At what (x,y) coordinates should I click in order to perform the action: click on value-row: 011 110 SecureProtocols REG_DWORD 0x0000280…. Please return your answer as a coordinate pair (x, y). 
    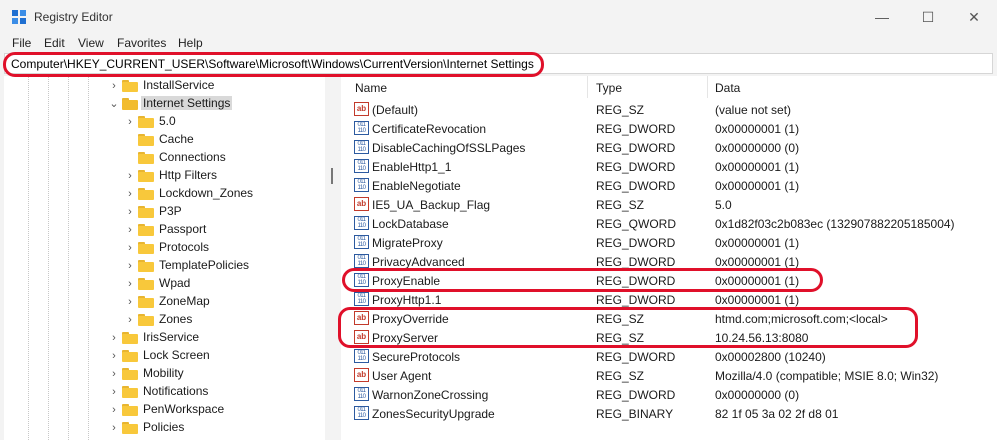
    Looking at the image, I should click on (669, 356).